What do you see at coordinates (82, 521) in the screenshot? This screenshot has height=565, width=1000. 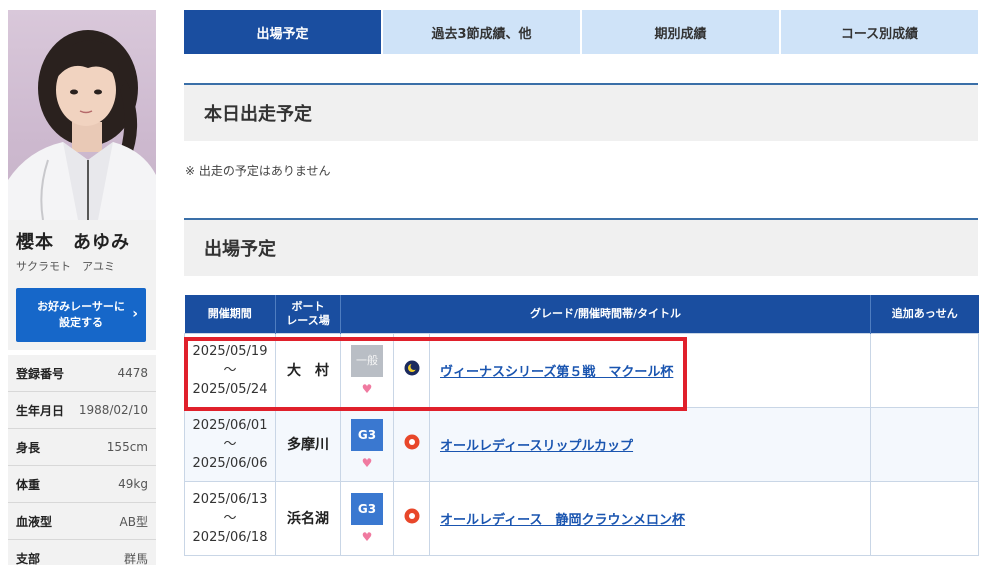 I see `info-row-blood-type: 血液型 AB型` at bounding box center [82, 521].